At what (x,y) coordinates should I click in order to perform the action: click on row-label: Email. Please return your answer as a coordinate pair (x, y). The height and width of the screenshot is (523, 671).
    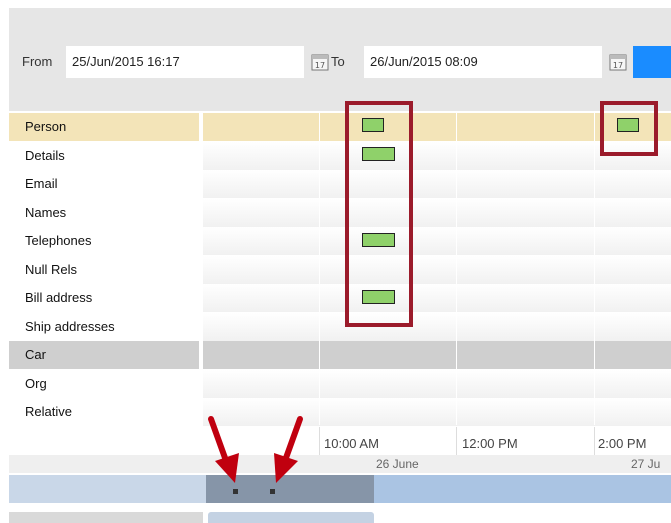
    Looking at the image, I should click on (104, 184).